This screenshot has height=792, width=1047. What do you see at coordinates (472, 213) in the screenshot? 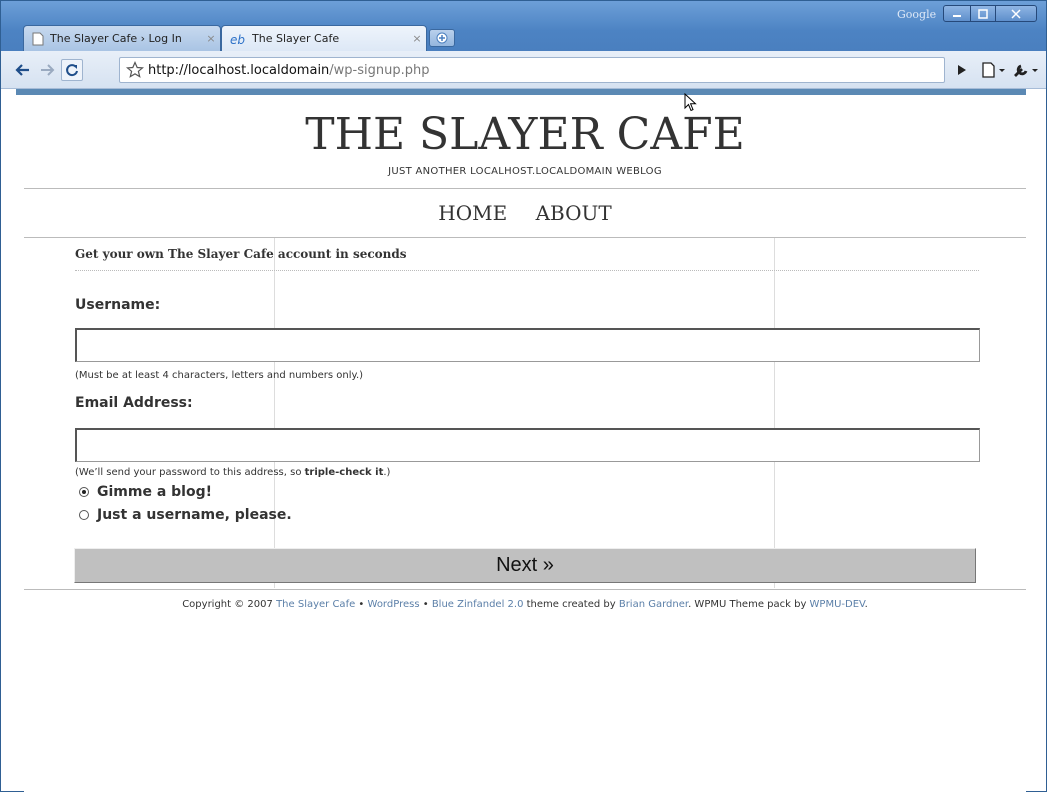
I see `nav-home-link: HOME` at bounding box center [472, 213].